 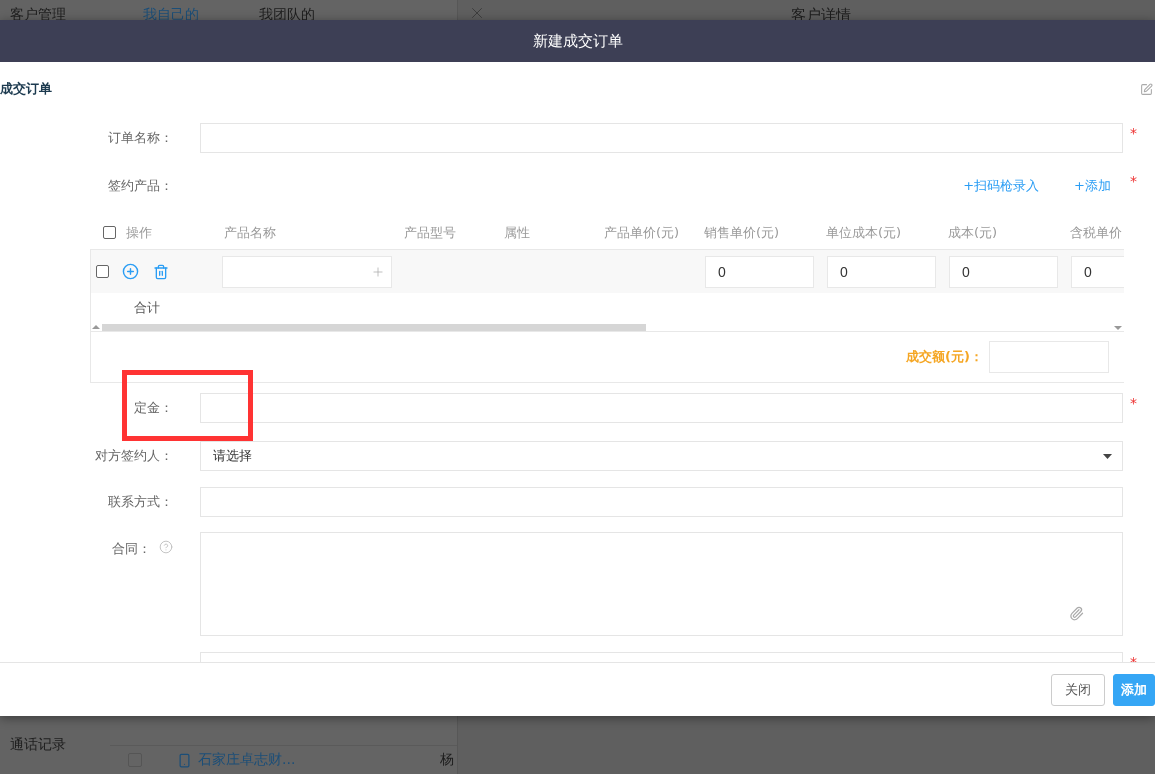 What do you see at coordinates (972, 232) in the screenshot?
I see `column-header: 成本(元)` at bounding box center [972, 232].